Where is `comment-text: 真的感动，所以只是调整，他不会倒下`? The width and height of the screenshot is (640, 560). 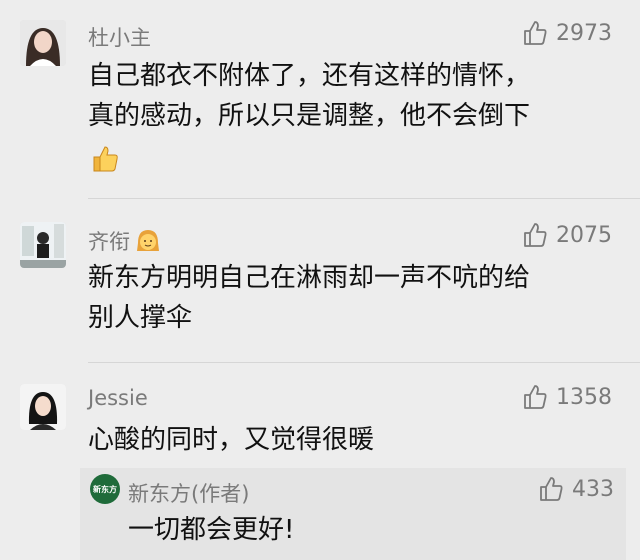
comment-text: 真的感动，所以只是调整，他不会倒下 is located at coordinates (309, 116).